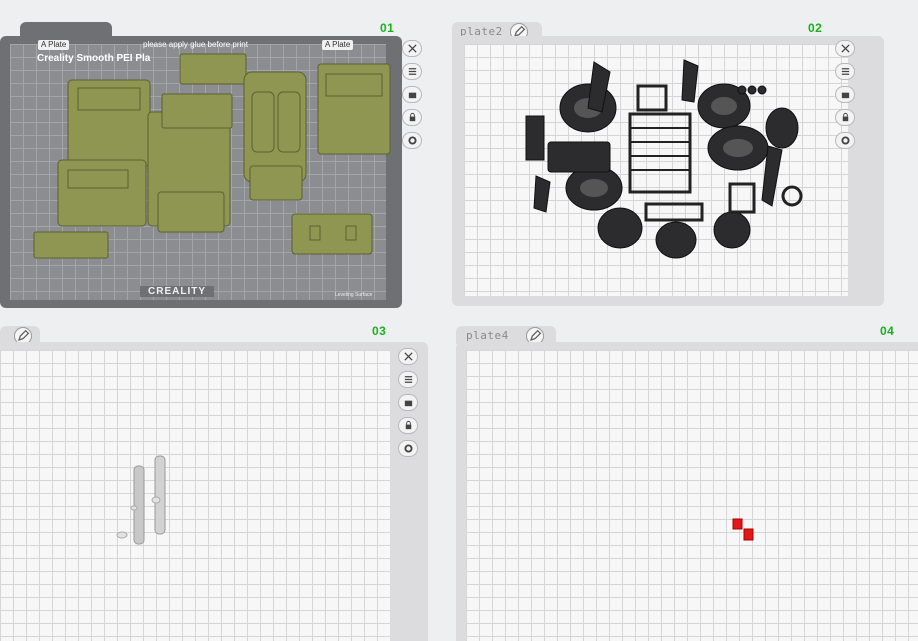 The width and height of the screenshot is (918, 641). Describe the element at coordinates (387, 28) in the screenshot. I see `plate-number-01: 01` at that location.